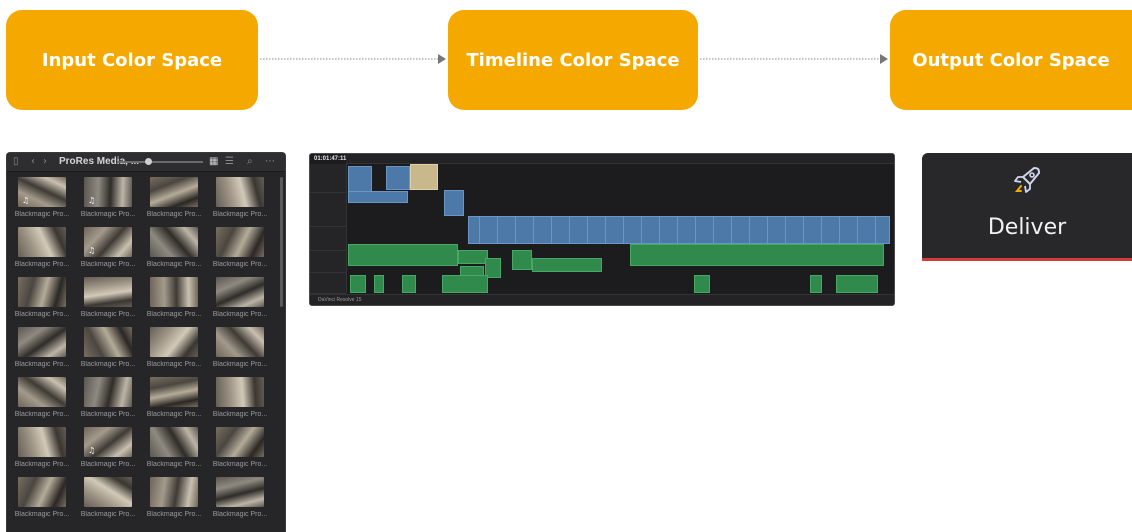 The width and height of the screenshot is (1132, 532). What do you see at coordinates (160, 161) in the screenshot?
I see `thumbnail-size-slider` at bounding box center [160, 161].